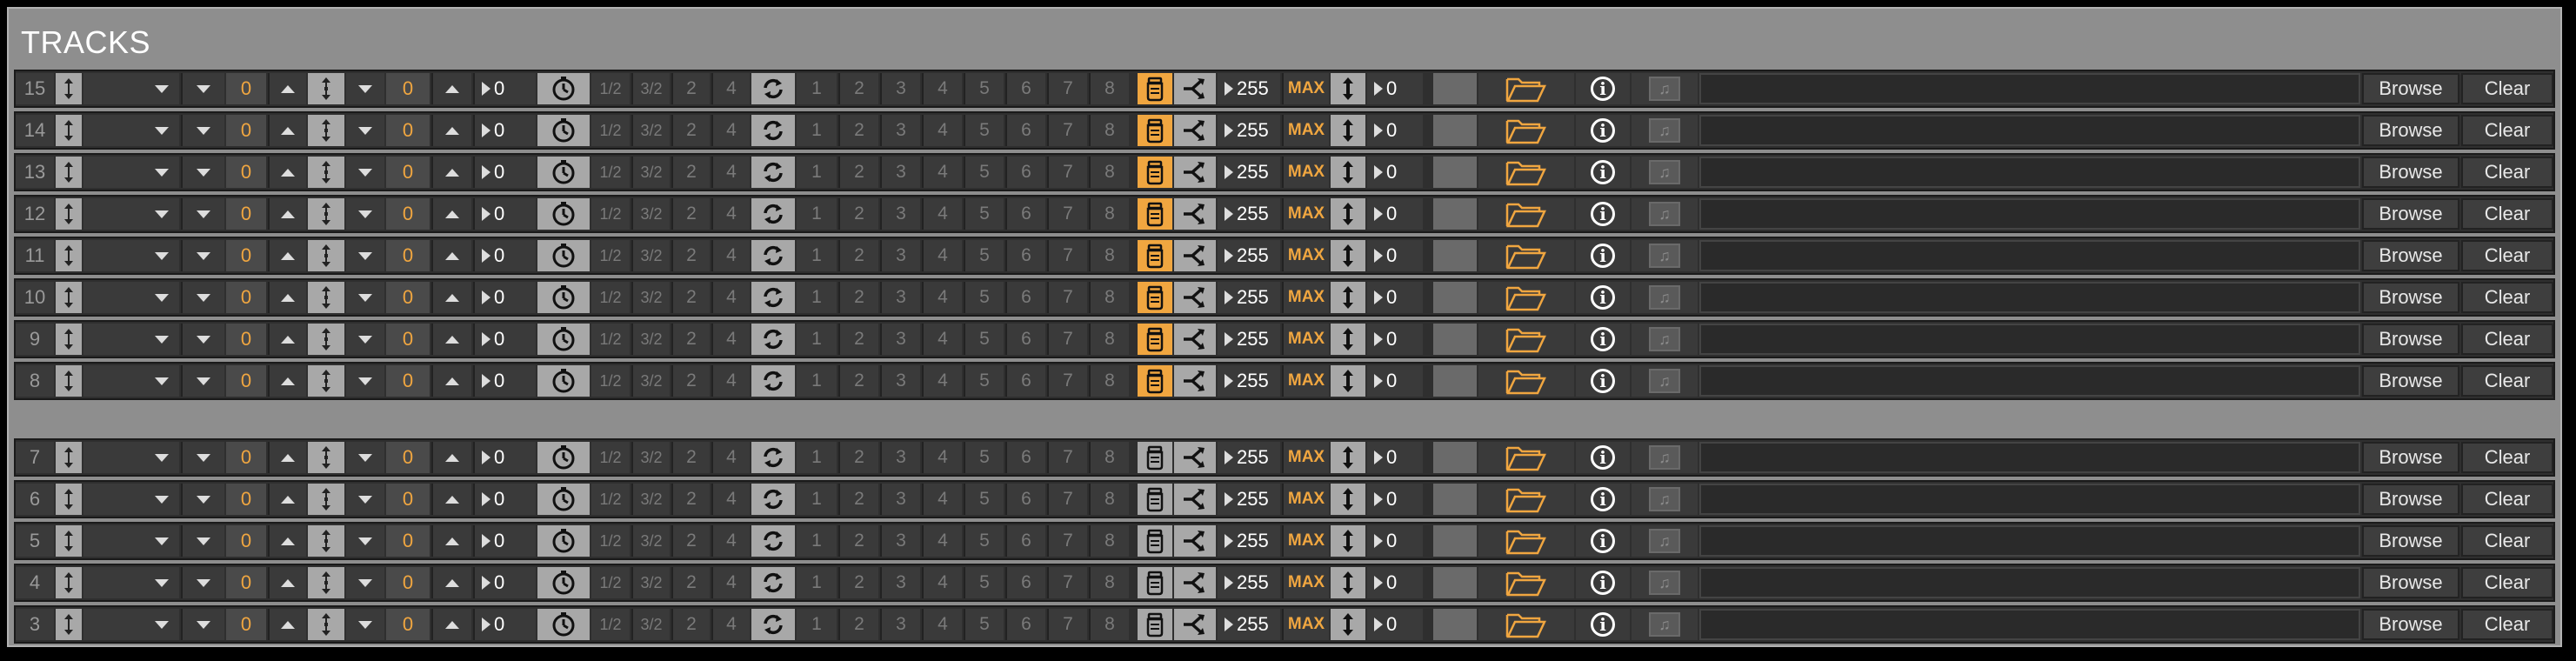  Describe the element at coordinates (1195, 499) in the screenshot. I see `split-button` at that location.